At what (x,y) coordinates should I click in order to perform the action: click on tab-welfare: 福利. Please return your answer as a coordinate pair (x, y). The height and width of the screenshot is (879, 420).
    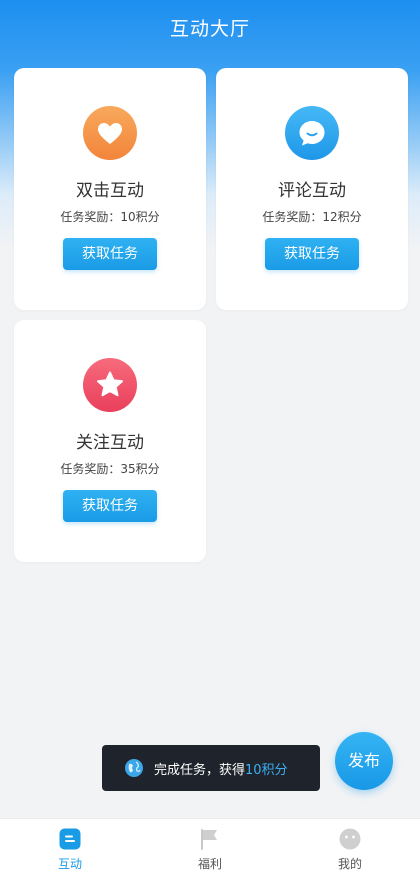
    Looking at the image, I should click on (210, 849).